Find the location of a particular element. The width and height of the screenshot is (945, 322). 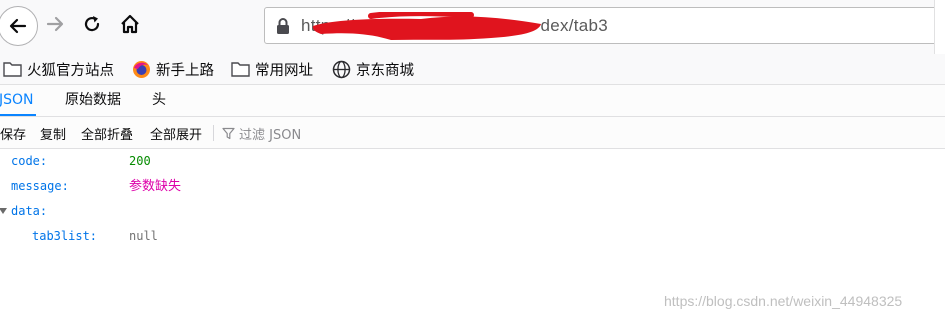

json-viewer-tabs: JSON 原始数据 头 is located at coordinates (472, 101).